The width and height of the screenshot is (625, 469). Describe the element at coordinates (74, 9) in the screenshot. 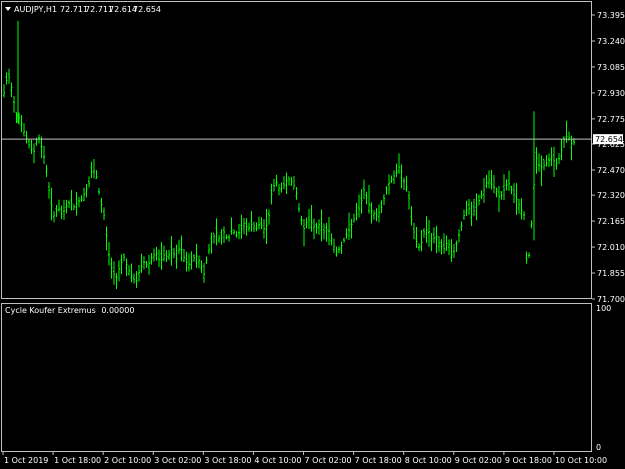

I see `open-value: 72.711` at that location.